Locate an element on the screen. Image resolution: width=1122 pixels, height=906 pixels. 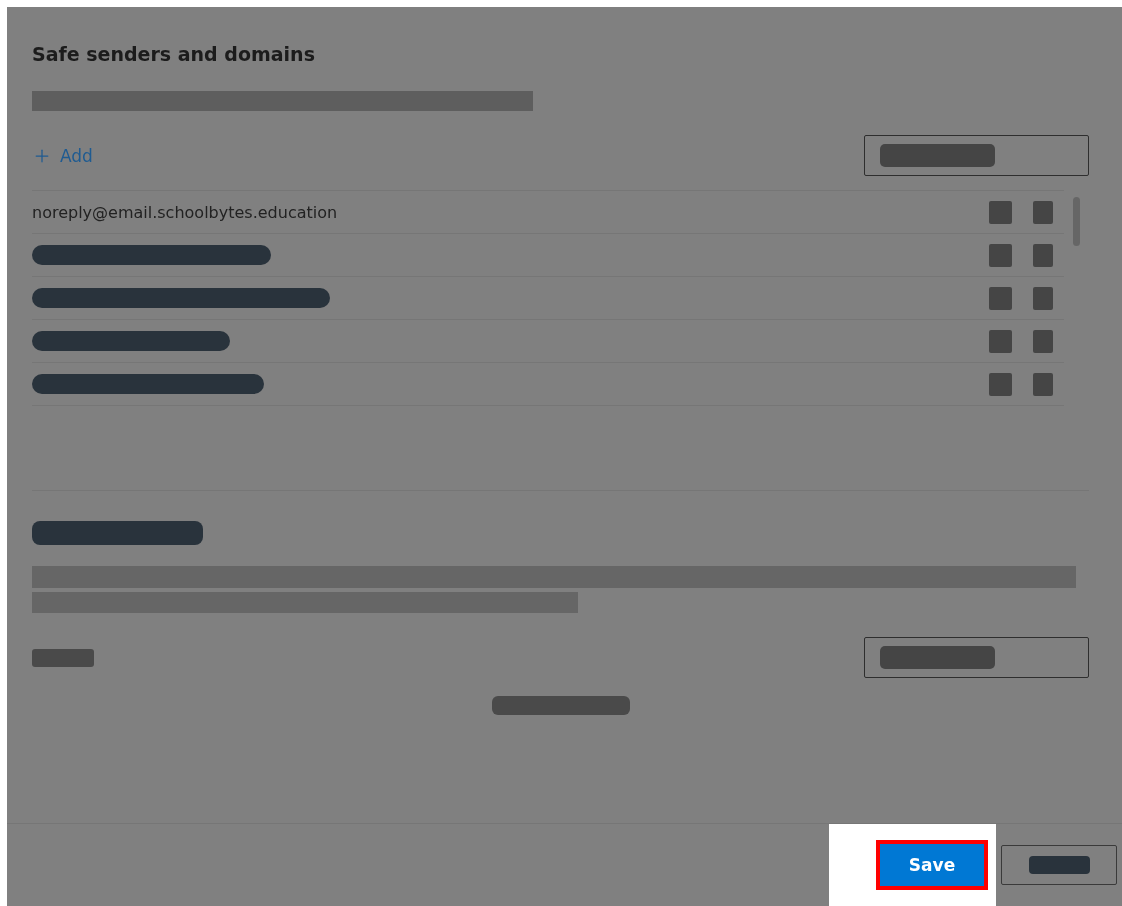
save-button: Save is located at coordinates (932, 865).